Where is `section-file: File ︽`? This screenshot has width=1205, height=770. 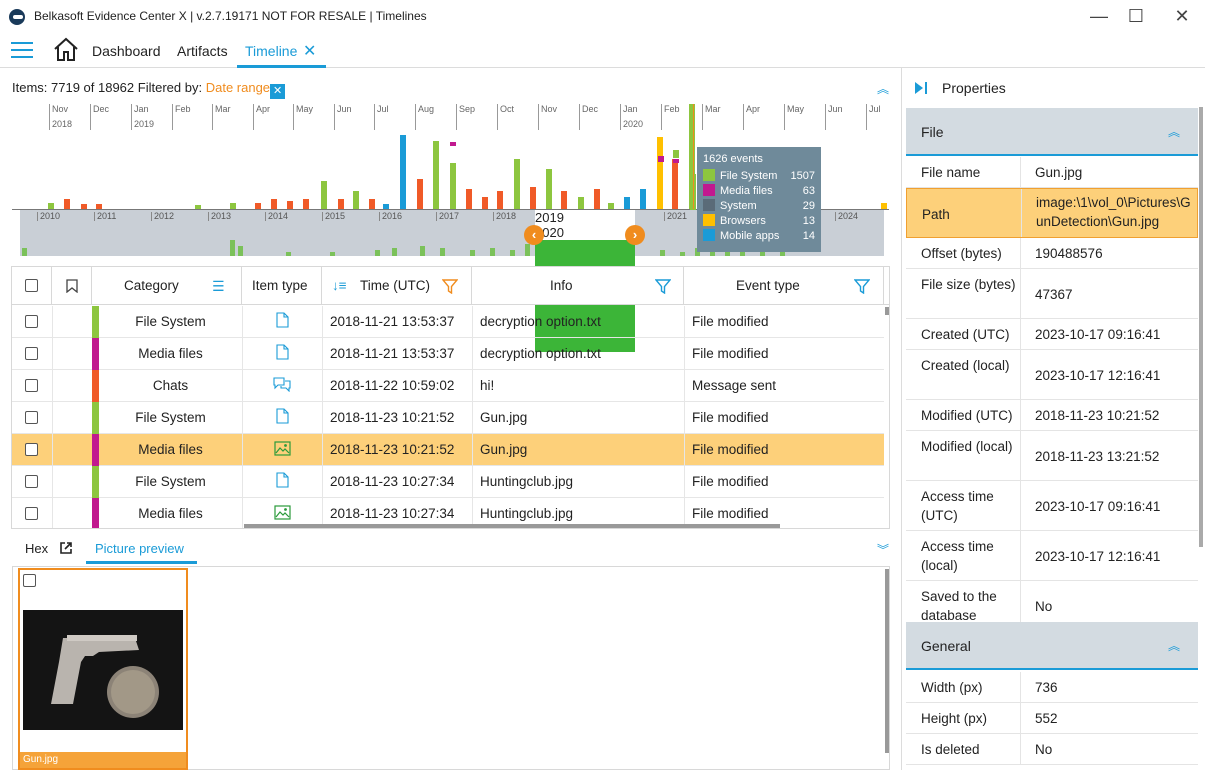 section-file: File ︽ is located at coordinates (1052, 132).